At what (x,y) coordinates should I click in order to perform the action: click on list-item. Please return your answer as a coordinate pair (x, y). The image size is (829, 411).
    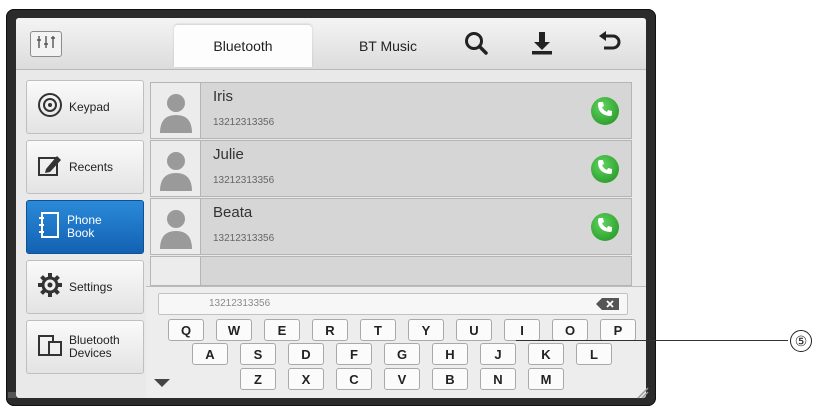
    Looking at the image, I should click on (391, 271).